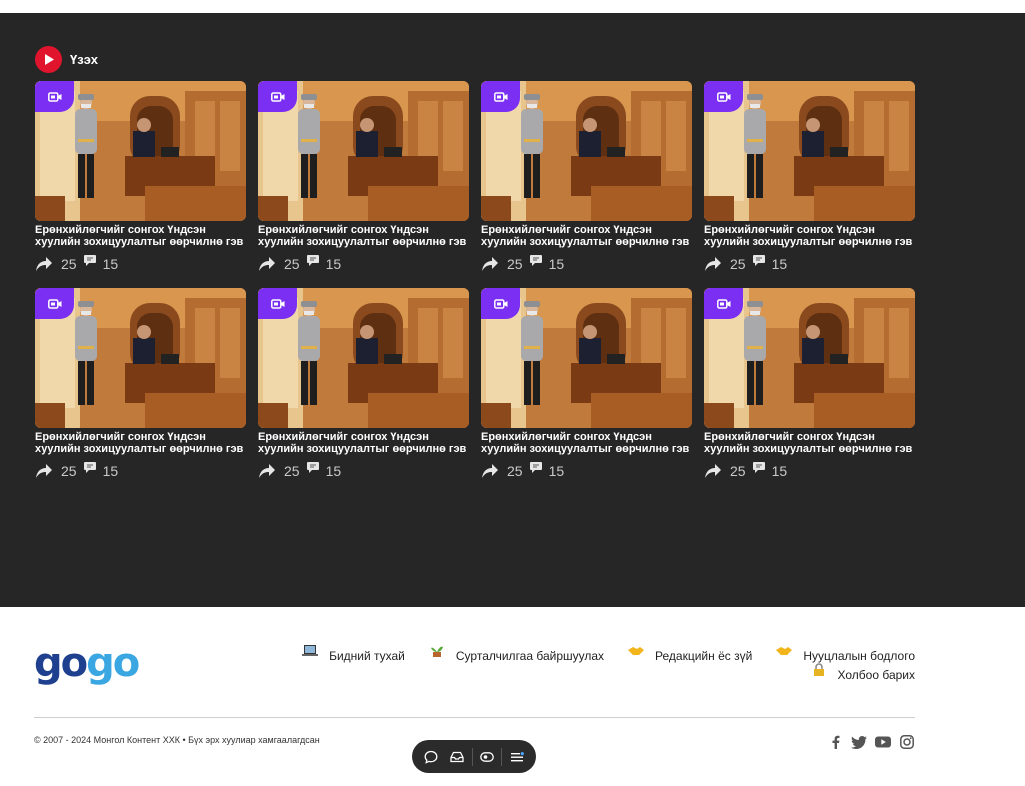 This screenshot has width=1025, height=786. I want to click on footer-link-privacy: Нууцлалын бодлого, so click(845, 655).